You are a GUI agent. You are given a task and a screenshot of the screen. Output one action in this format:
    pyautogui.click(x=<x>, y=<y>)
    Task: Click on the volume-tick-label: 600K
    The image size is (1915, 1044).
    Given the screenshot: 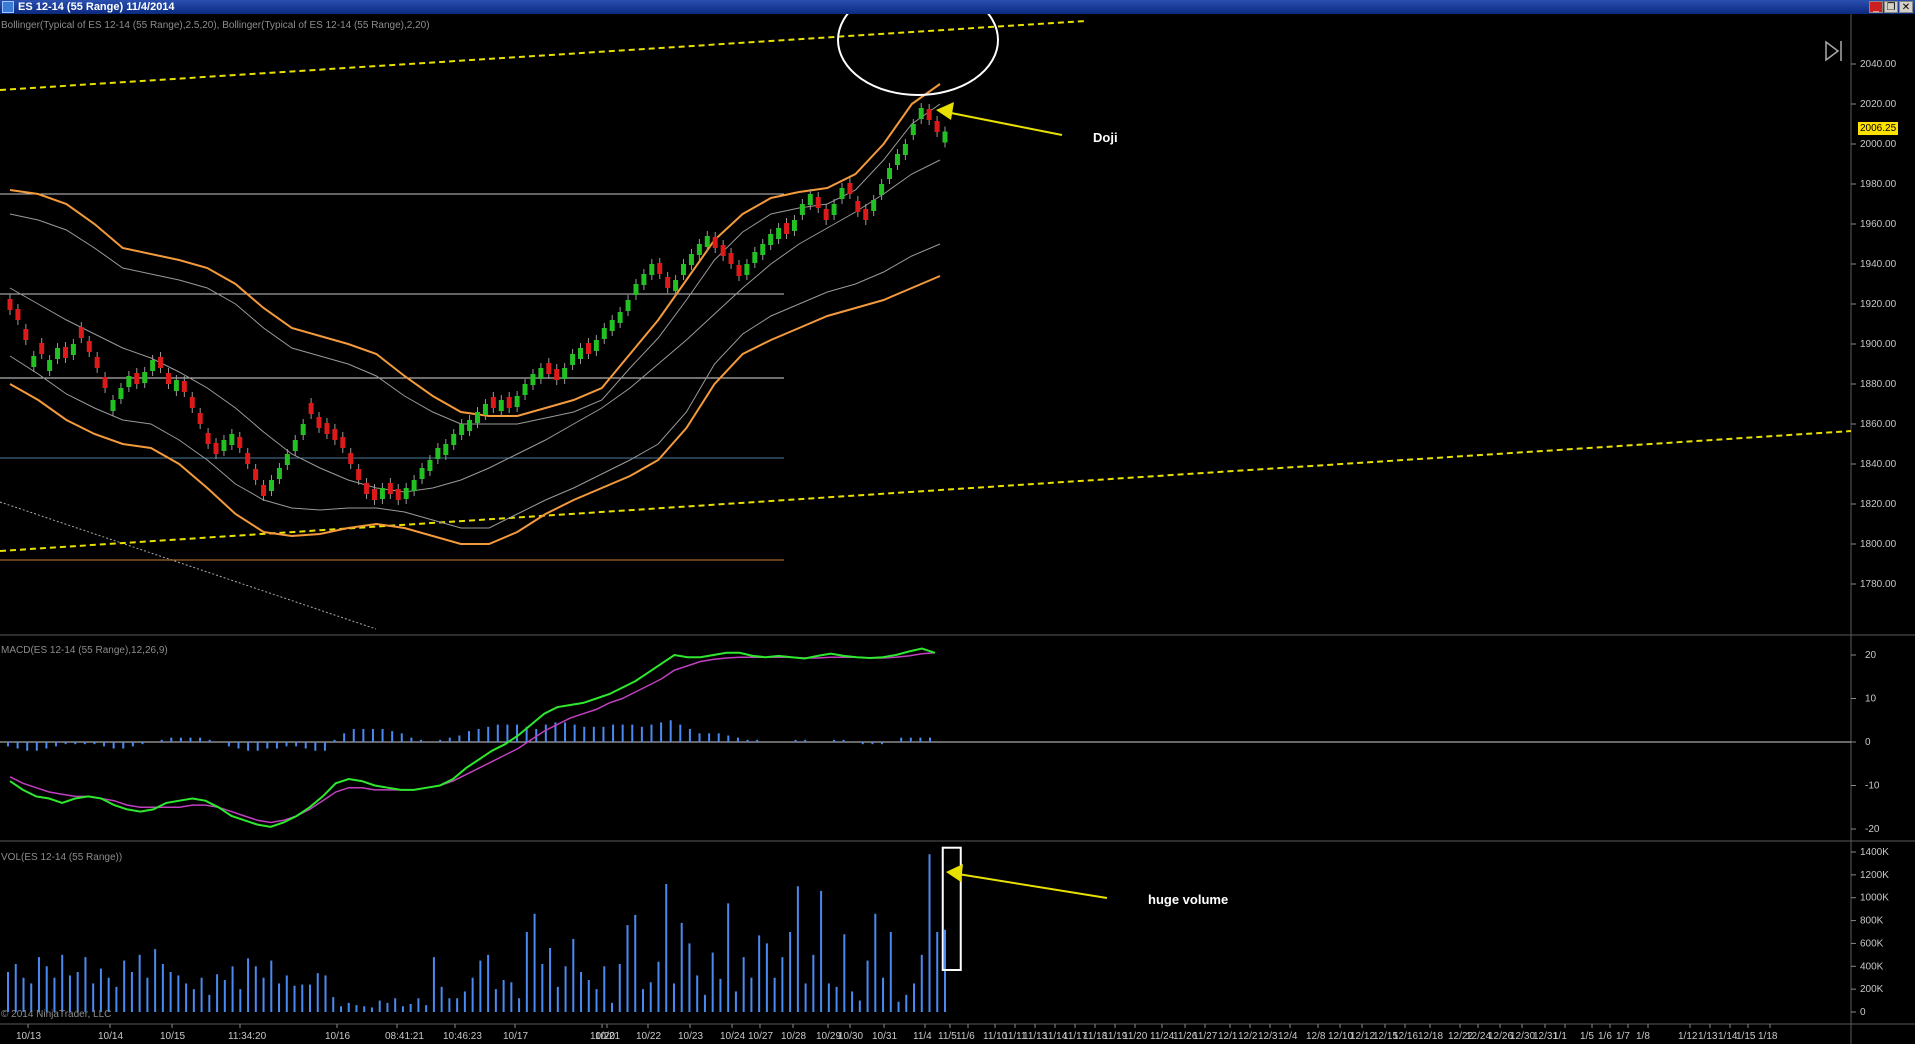 What is the action you would take?
    pyautogui.click(x=1872, y=943)
    